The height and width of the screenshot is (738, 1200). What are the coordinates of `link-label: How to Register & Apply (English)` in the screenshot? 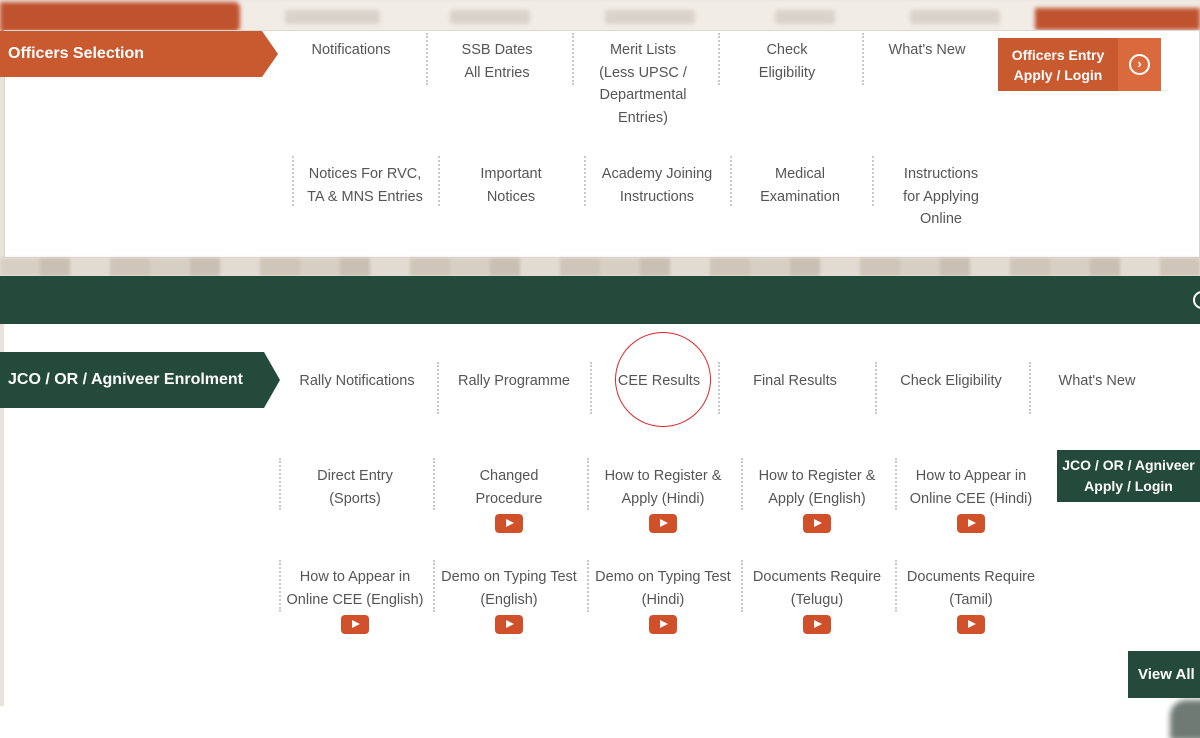 It's located at (817, 487).